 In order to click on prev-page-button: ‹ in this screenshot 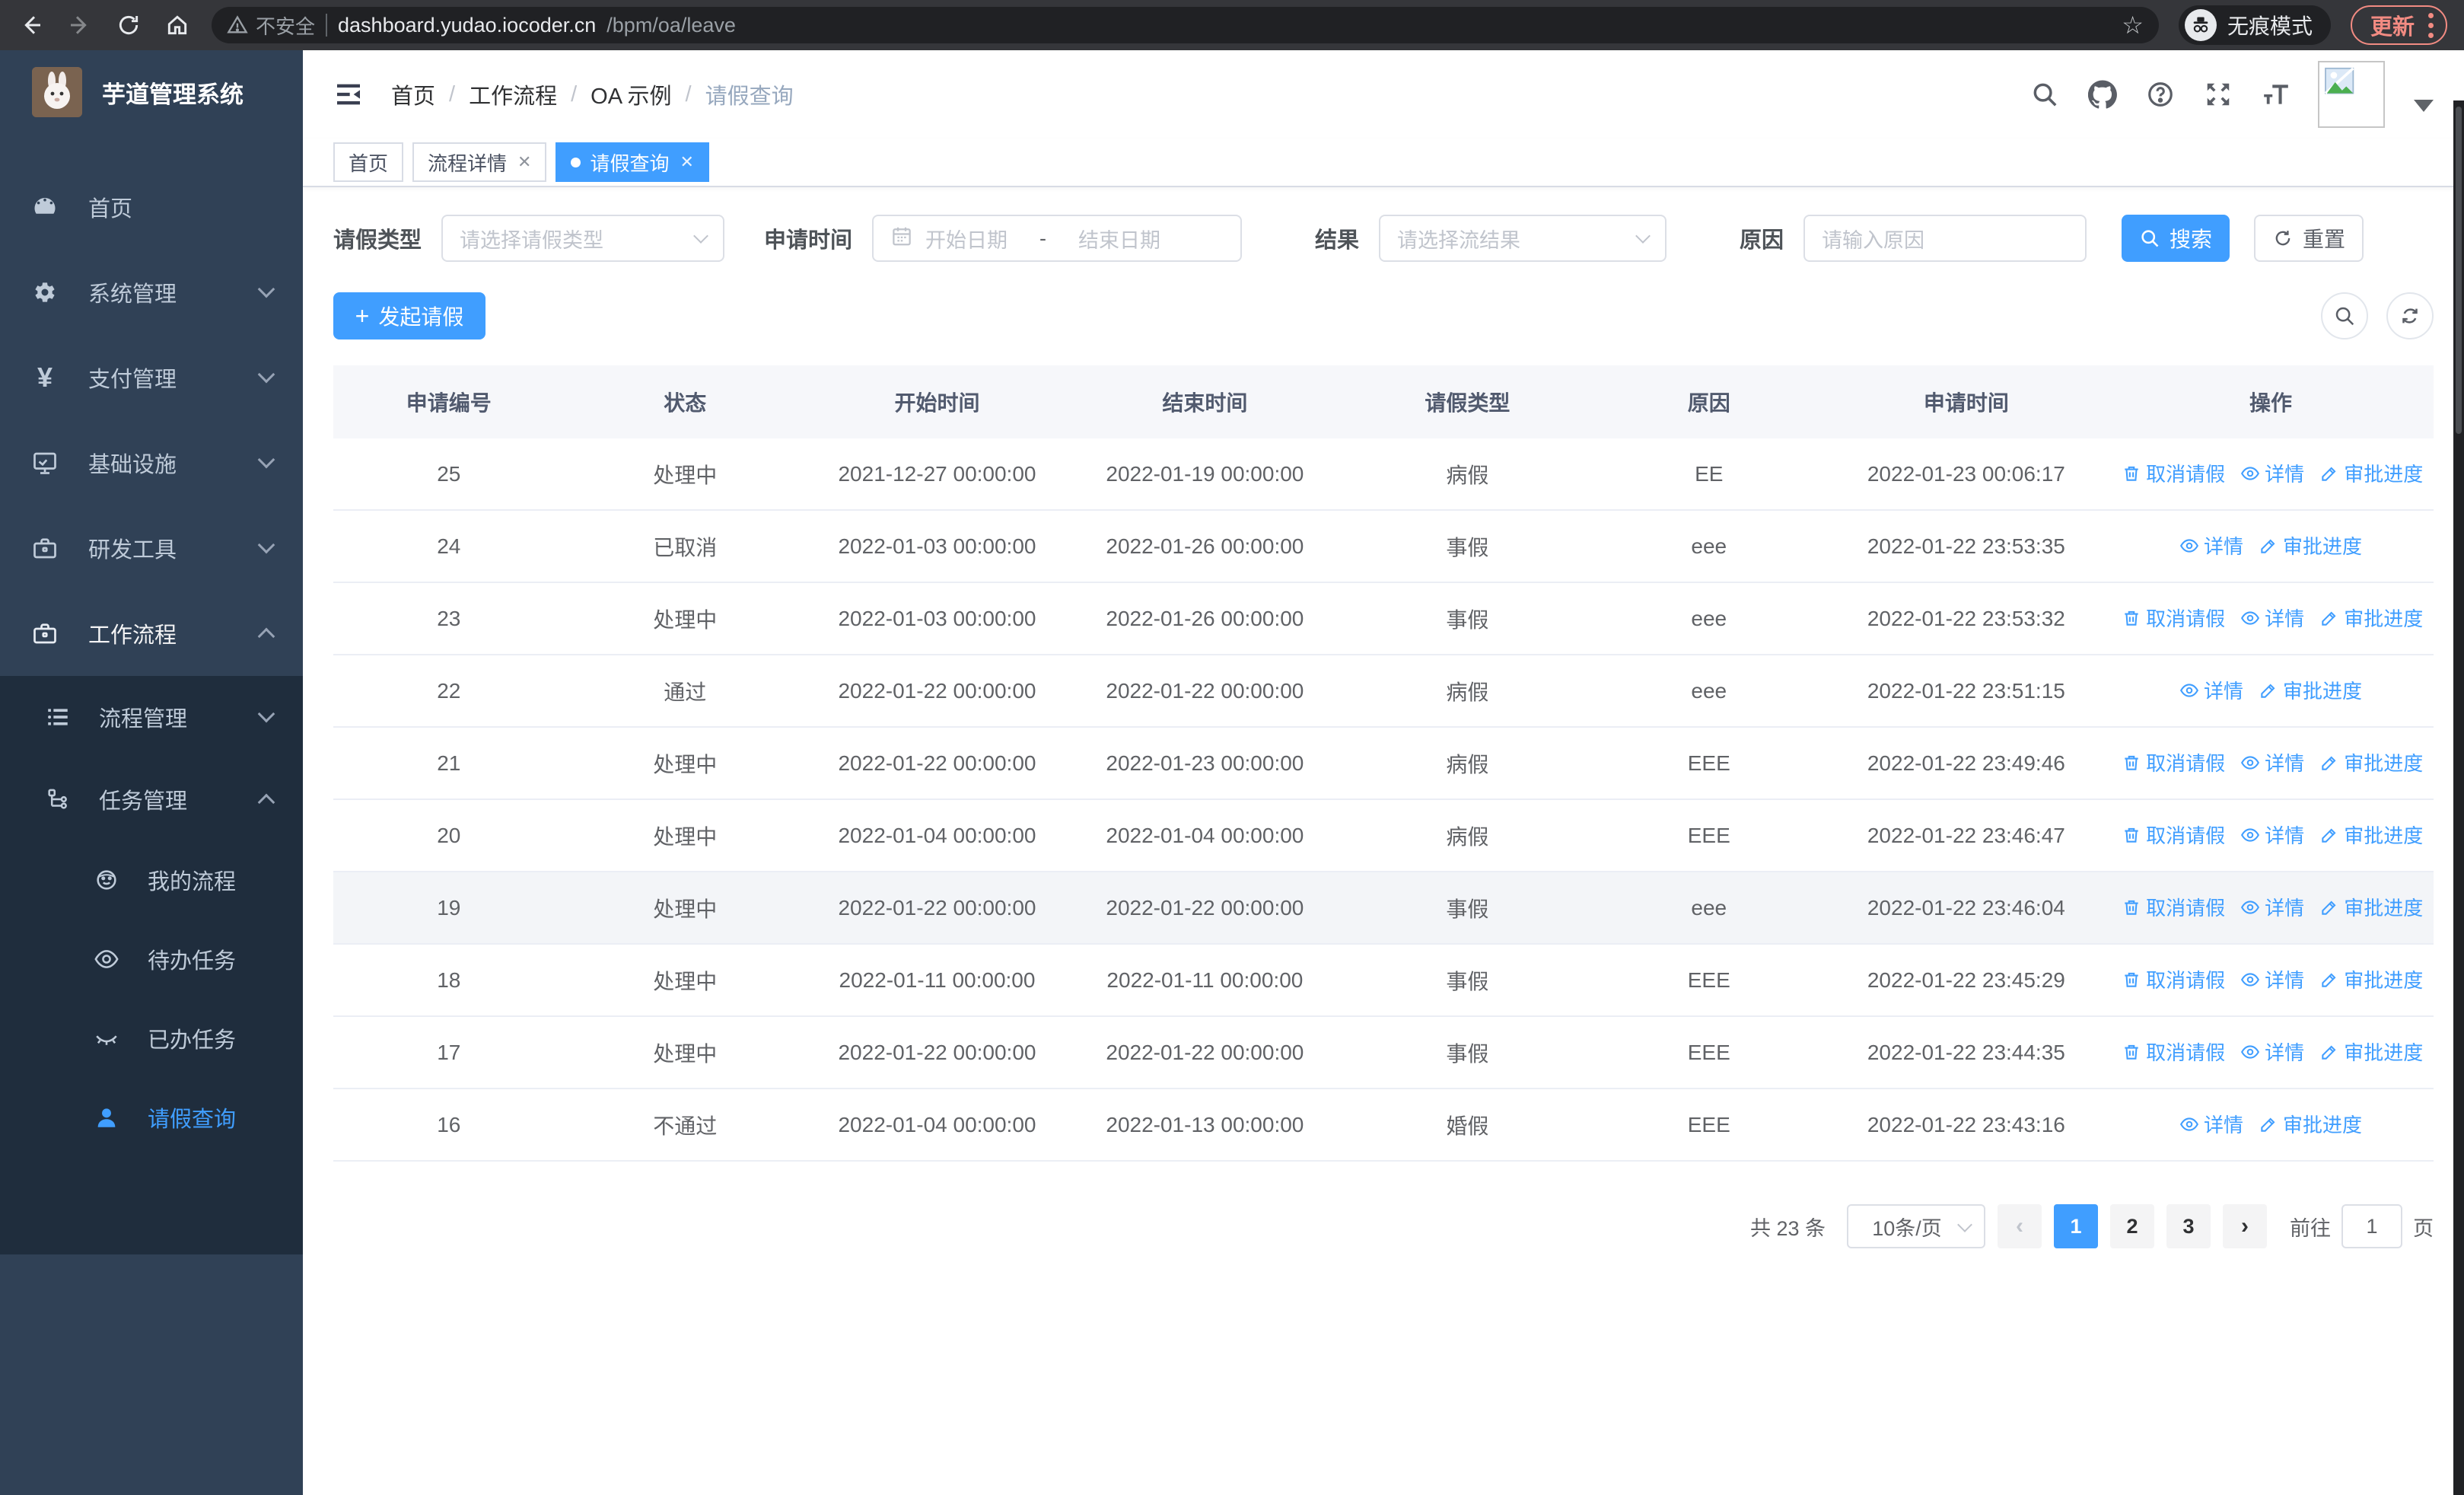, I will do `click(2020, 1226)`.